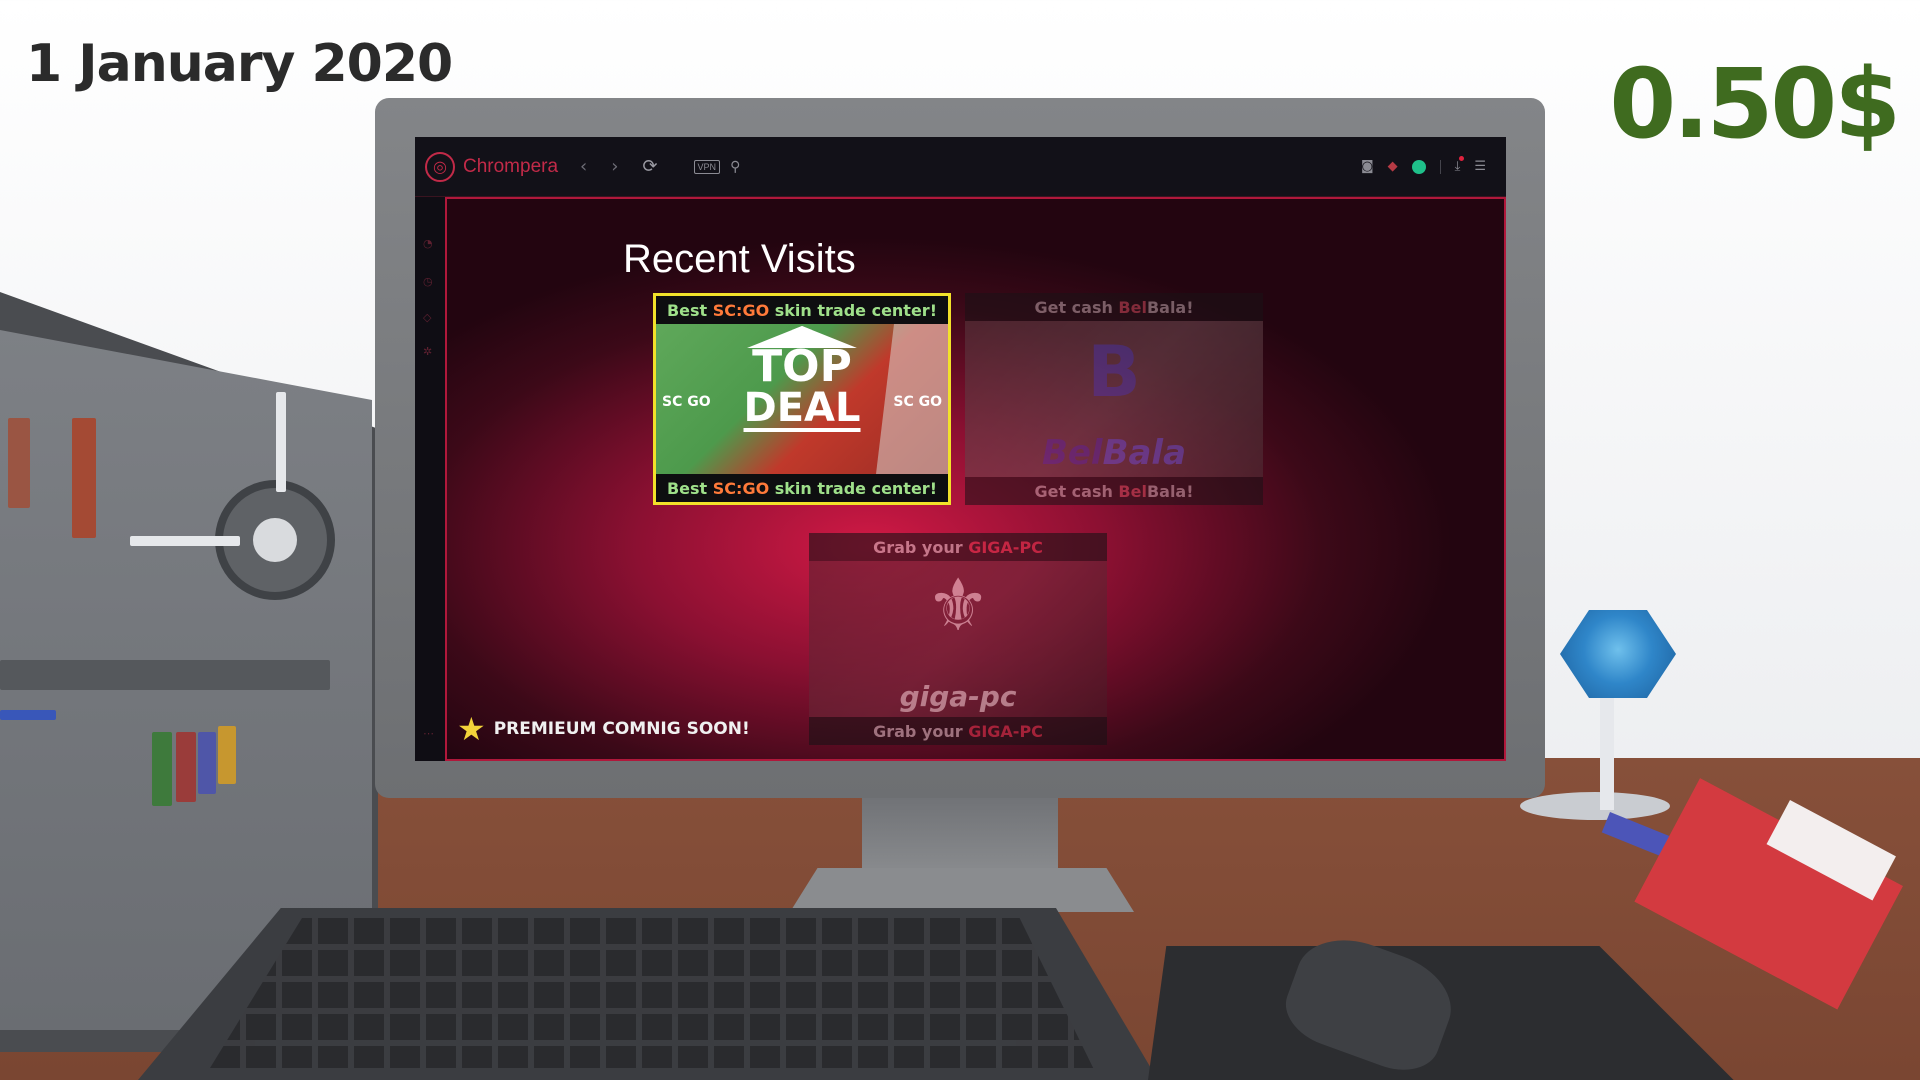  I want to click on money-label: 0.50$, so click(1755, 104).